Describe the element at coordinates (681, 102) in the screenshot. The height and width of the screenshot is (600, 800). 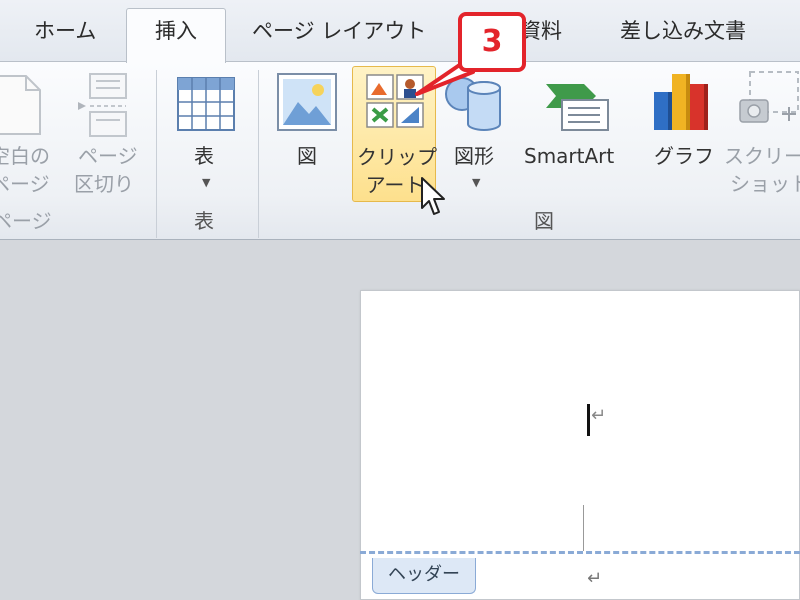
I see `chart-icon` at that location.